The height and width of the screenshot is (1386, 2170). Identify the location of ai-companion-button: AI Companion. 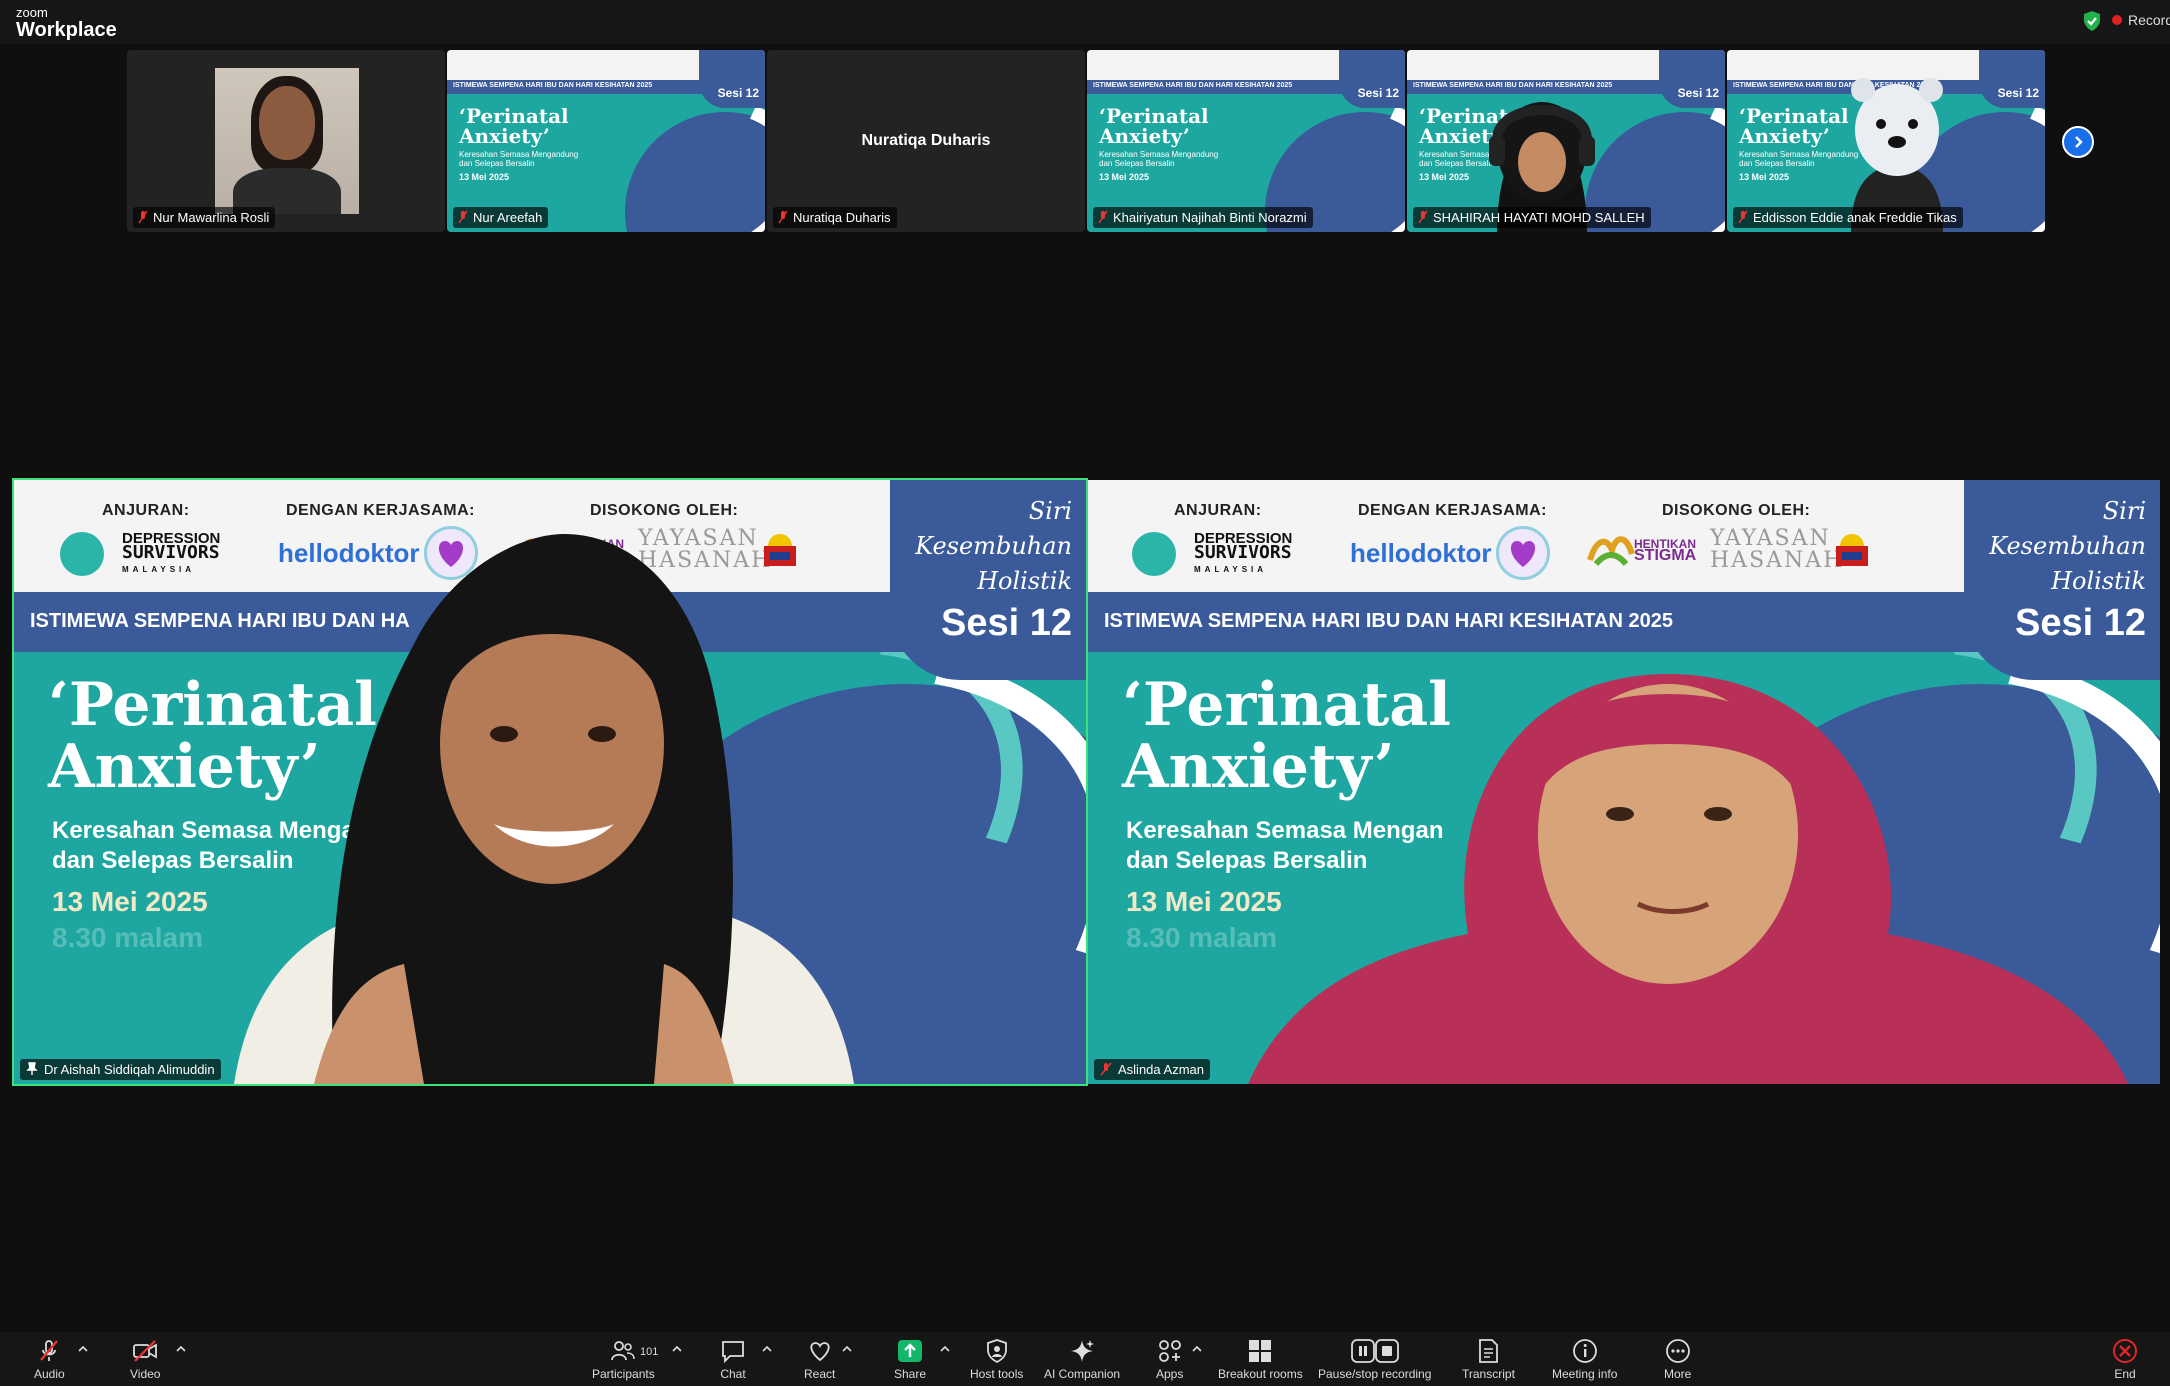
(1082, 1359).